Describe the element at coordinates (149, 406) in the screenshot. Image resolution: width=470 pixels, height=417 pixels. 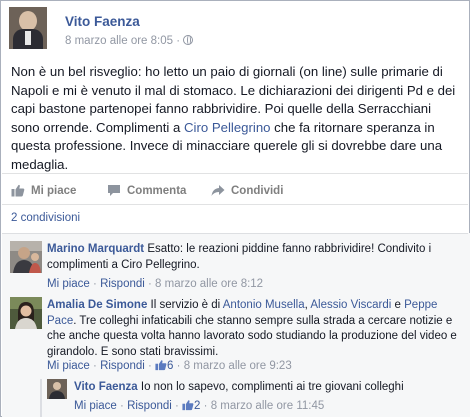
I see `reply-reply-link: Rispondi` at that location.